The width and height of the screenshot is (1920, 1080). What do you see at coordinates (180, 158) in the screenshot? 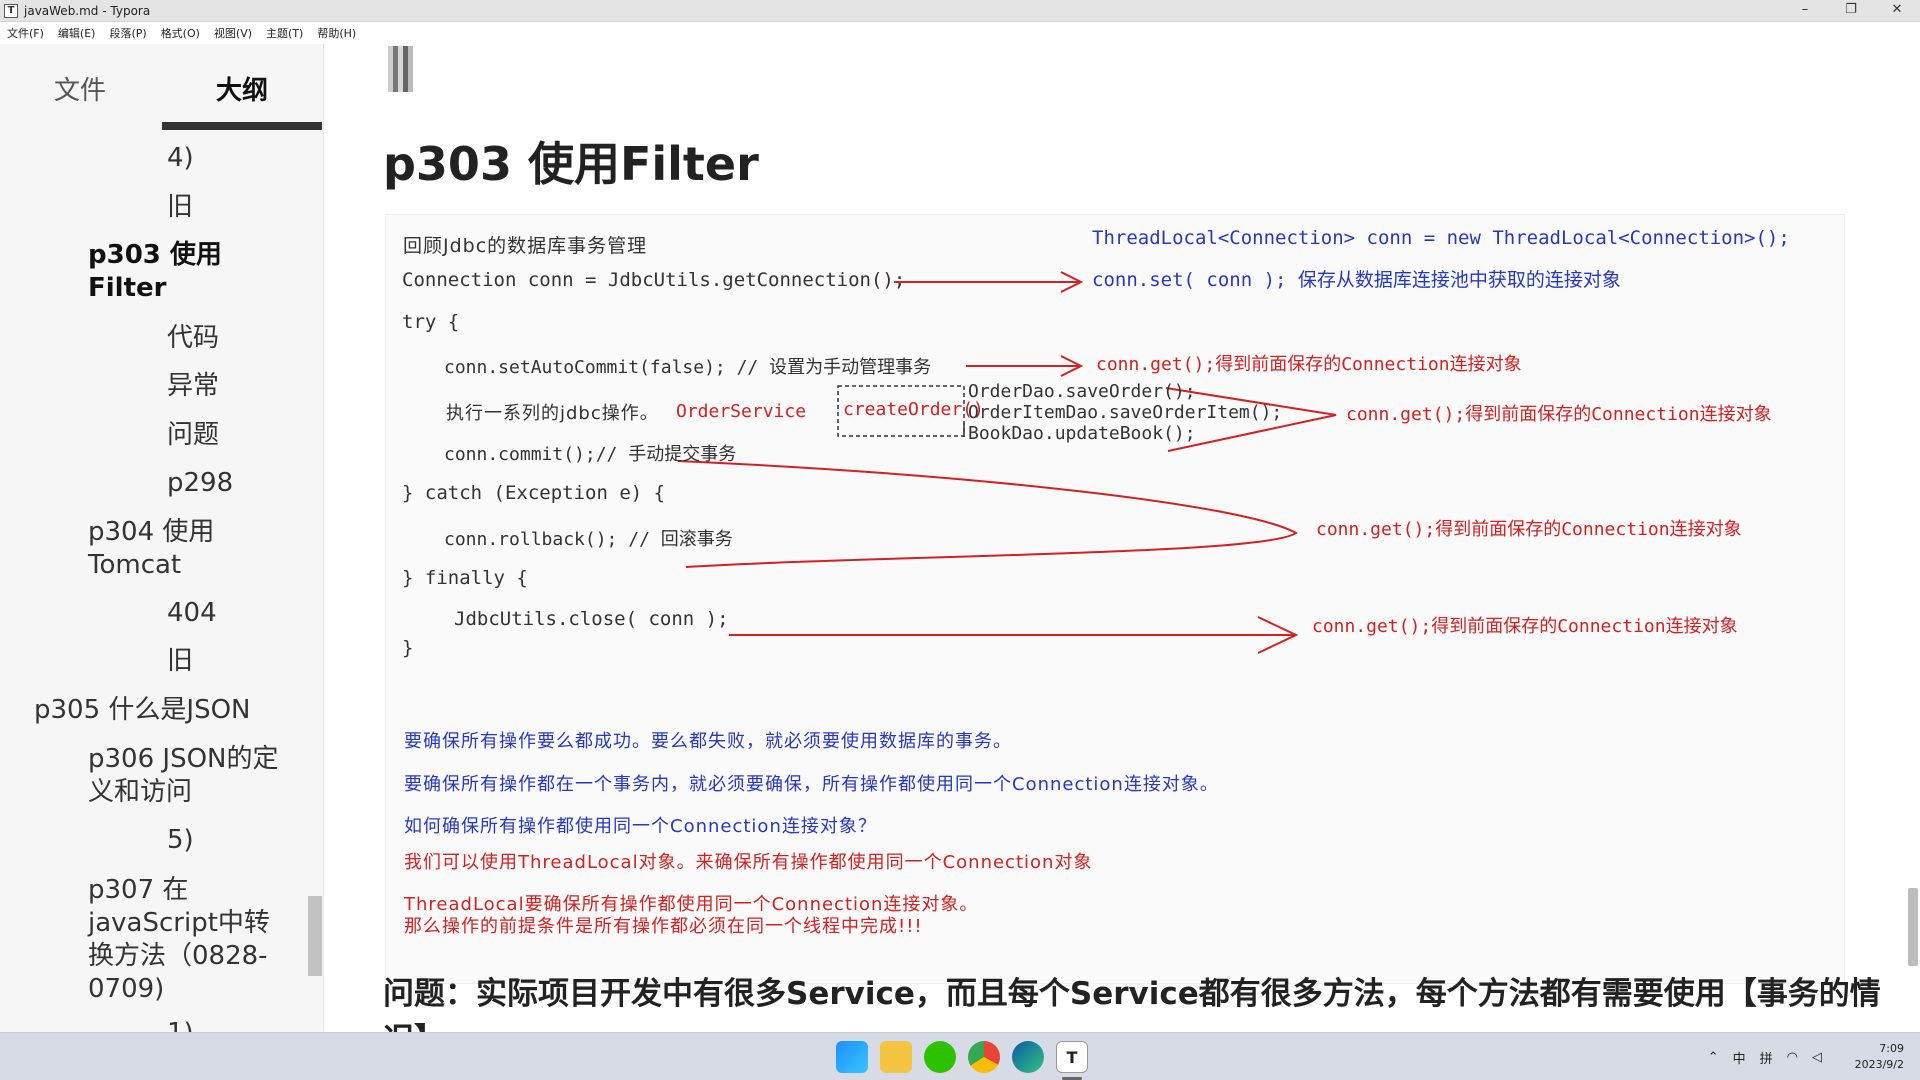
I see `outline-item: 4)` at bounding box center [180, 158].